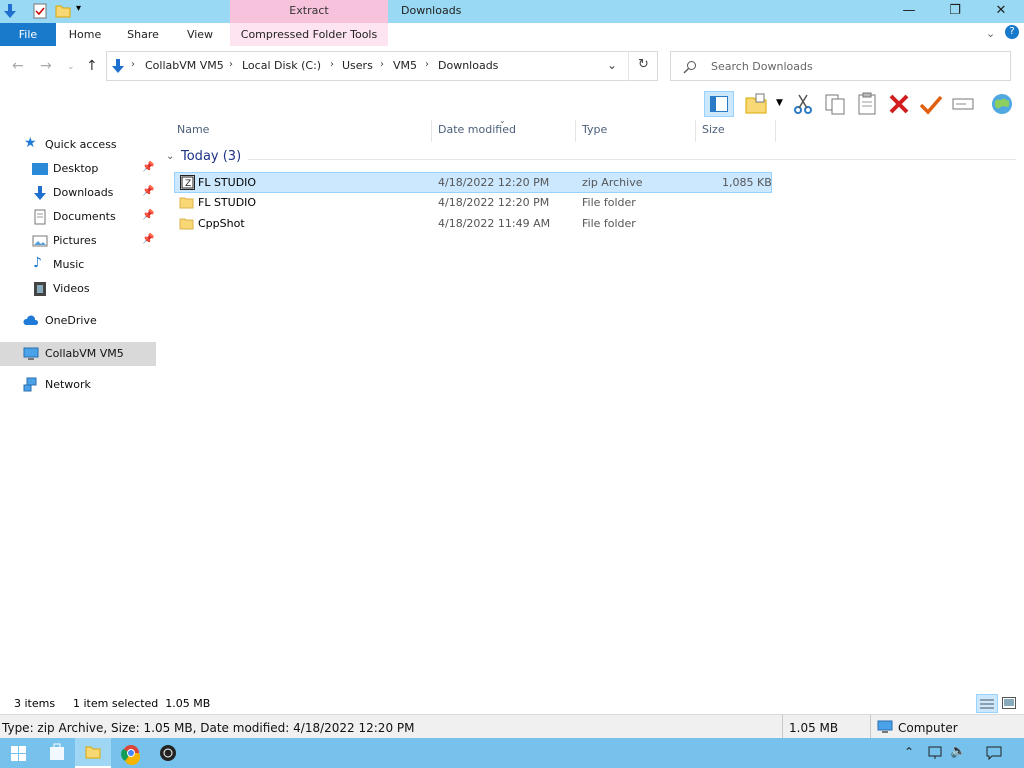  Describe the element at coordinates (18, 66) in the screenshot. I see `back-icon: ←` at that location.